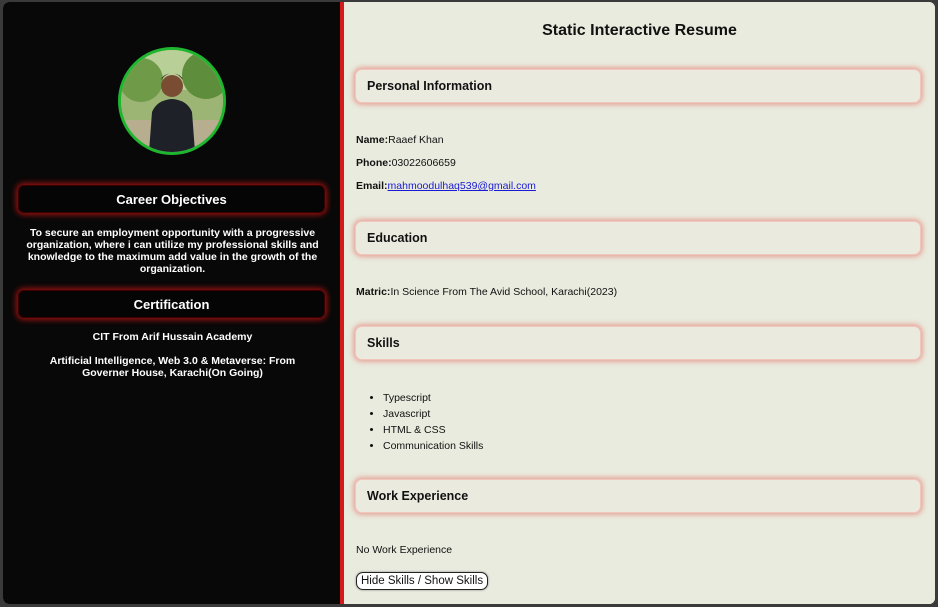 The width and height of the screenshot is (938, 607). What do you see at coordinates (372, 140) in the screenshot?
I see `name-label: Name:` at bounding box center [372, 140].